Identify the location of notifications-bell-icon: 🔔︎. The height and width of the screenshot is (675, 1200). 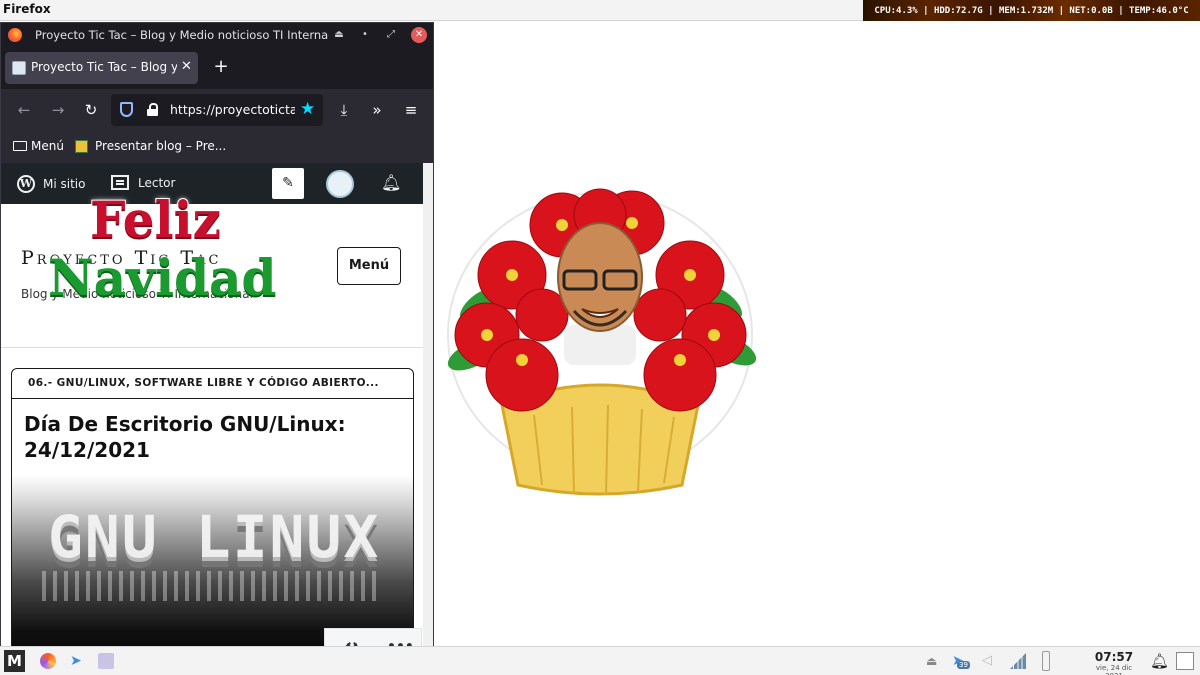
(391, 182).